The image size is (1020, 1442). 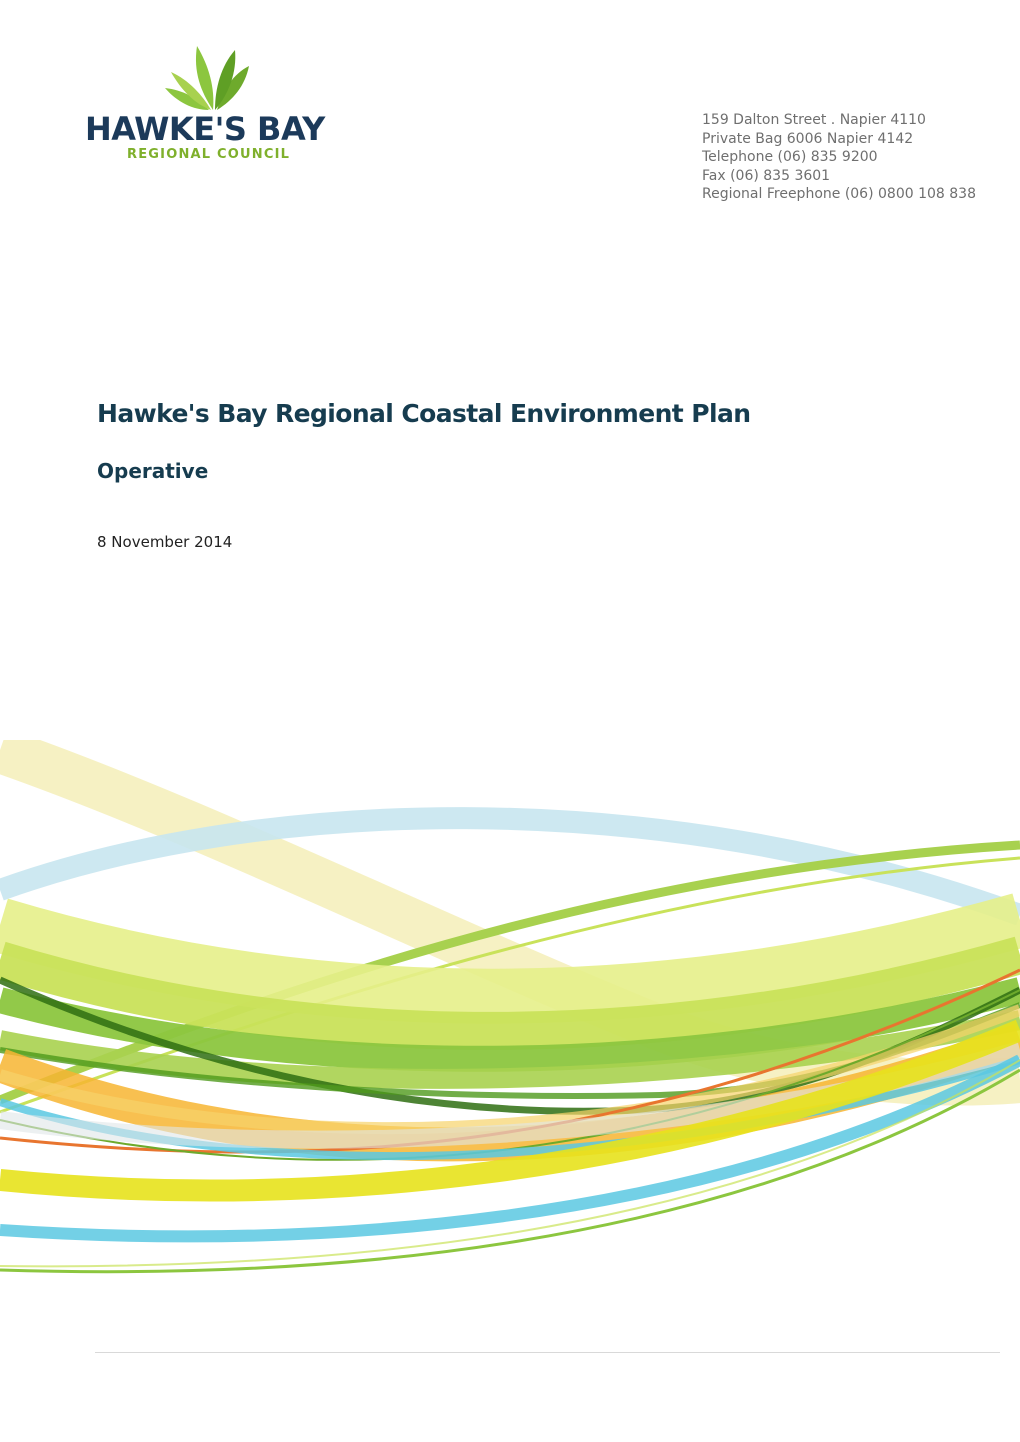 I want to click on logo-wordmark: HAWKE'S BAY, so click(x=205, y=129).